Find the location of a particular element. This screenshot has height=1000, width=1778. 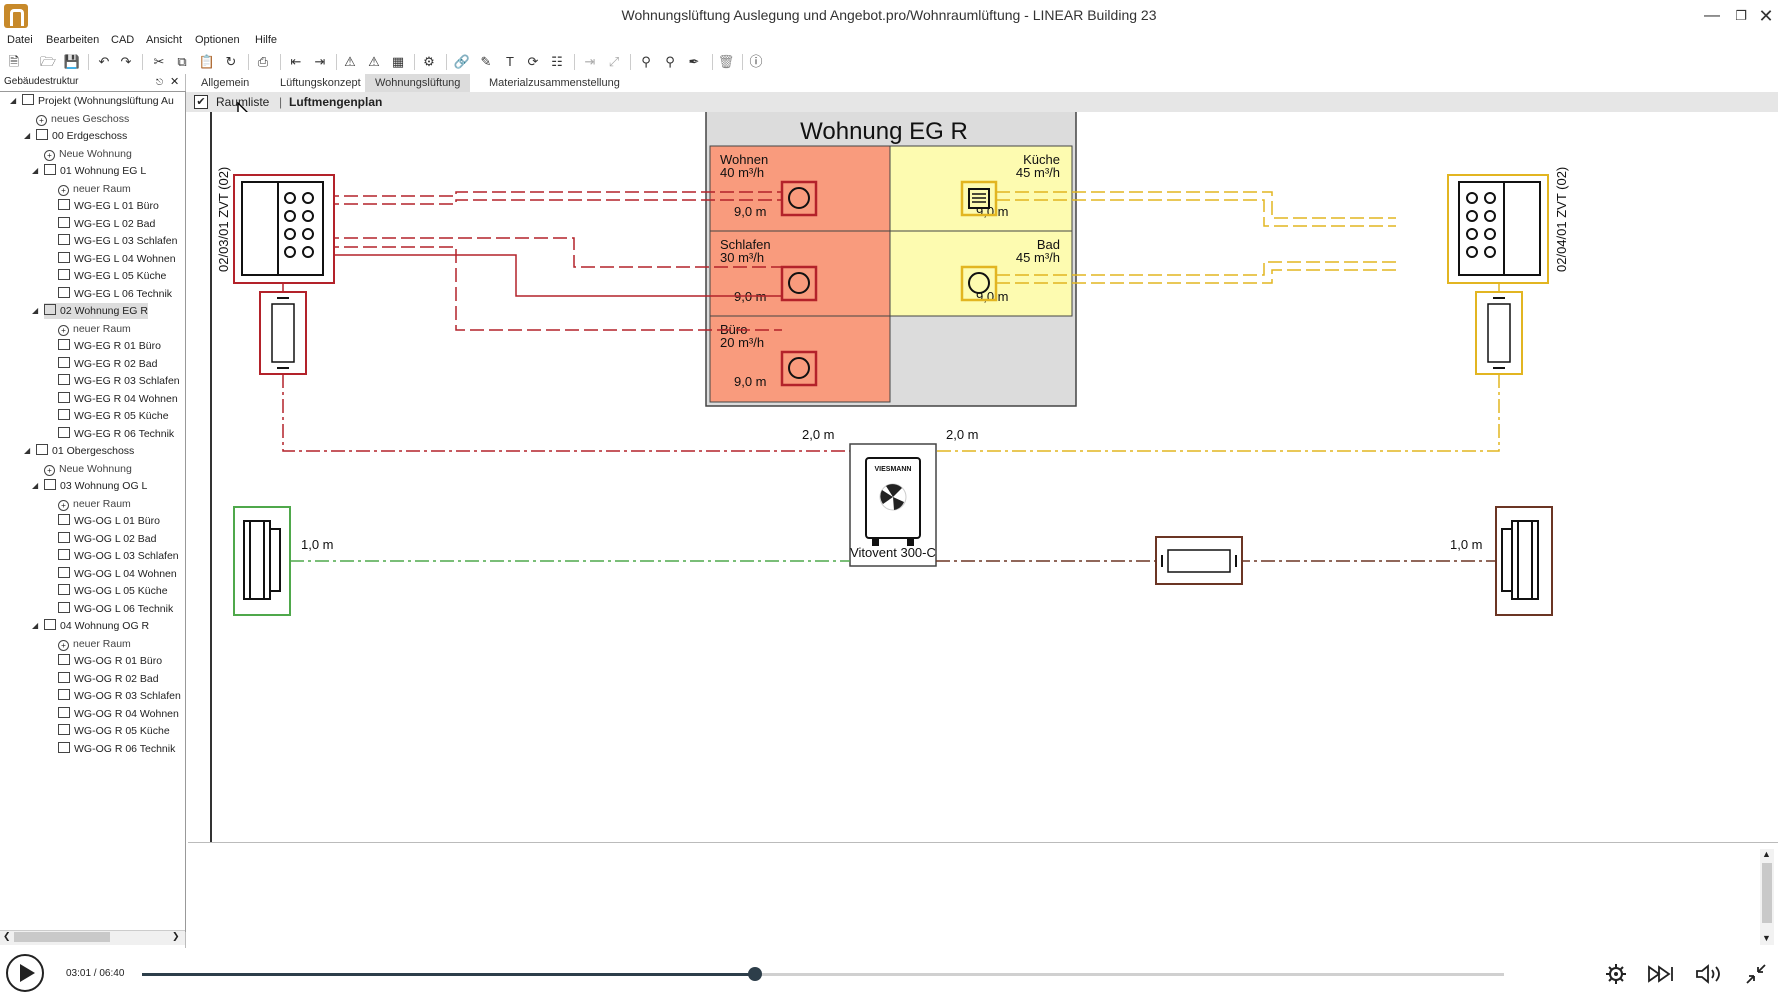

playback-speed-icon is located at coordinates (1661, 974).